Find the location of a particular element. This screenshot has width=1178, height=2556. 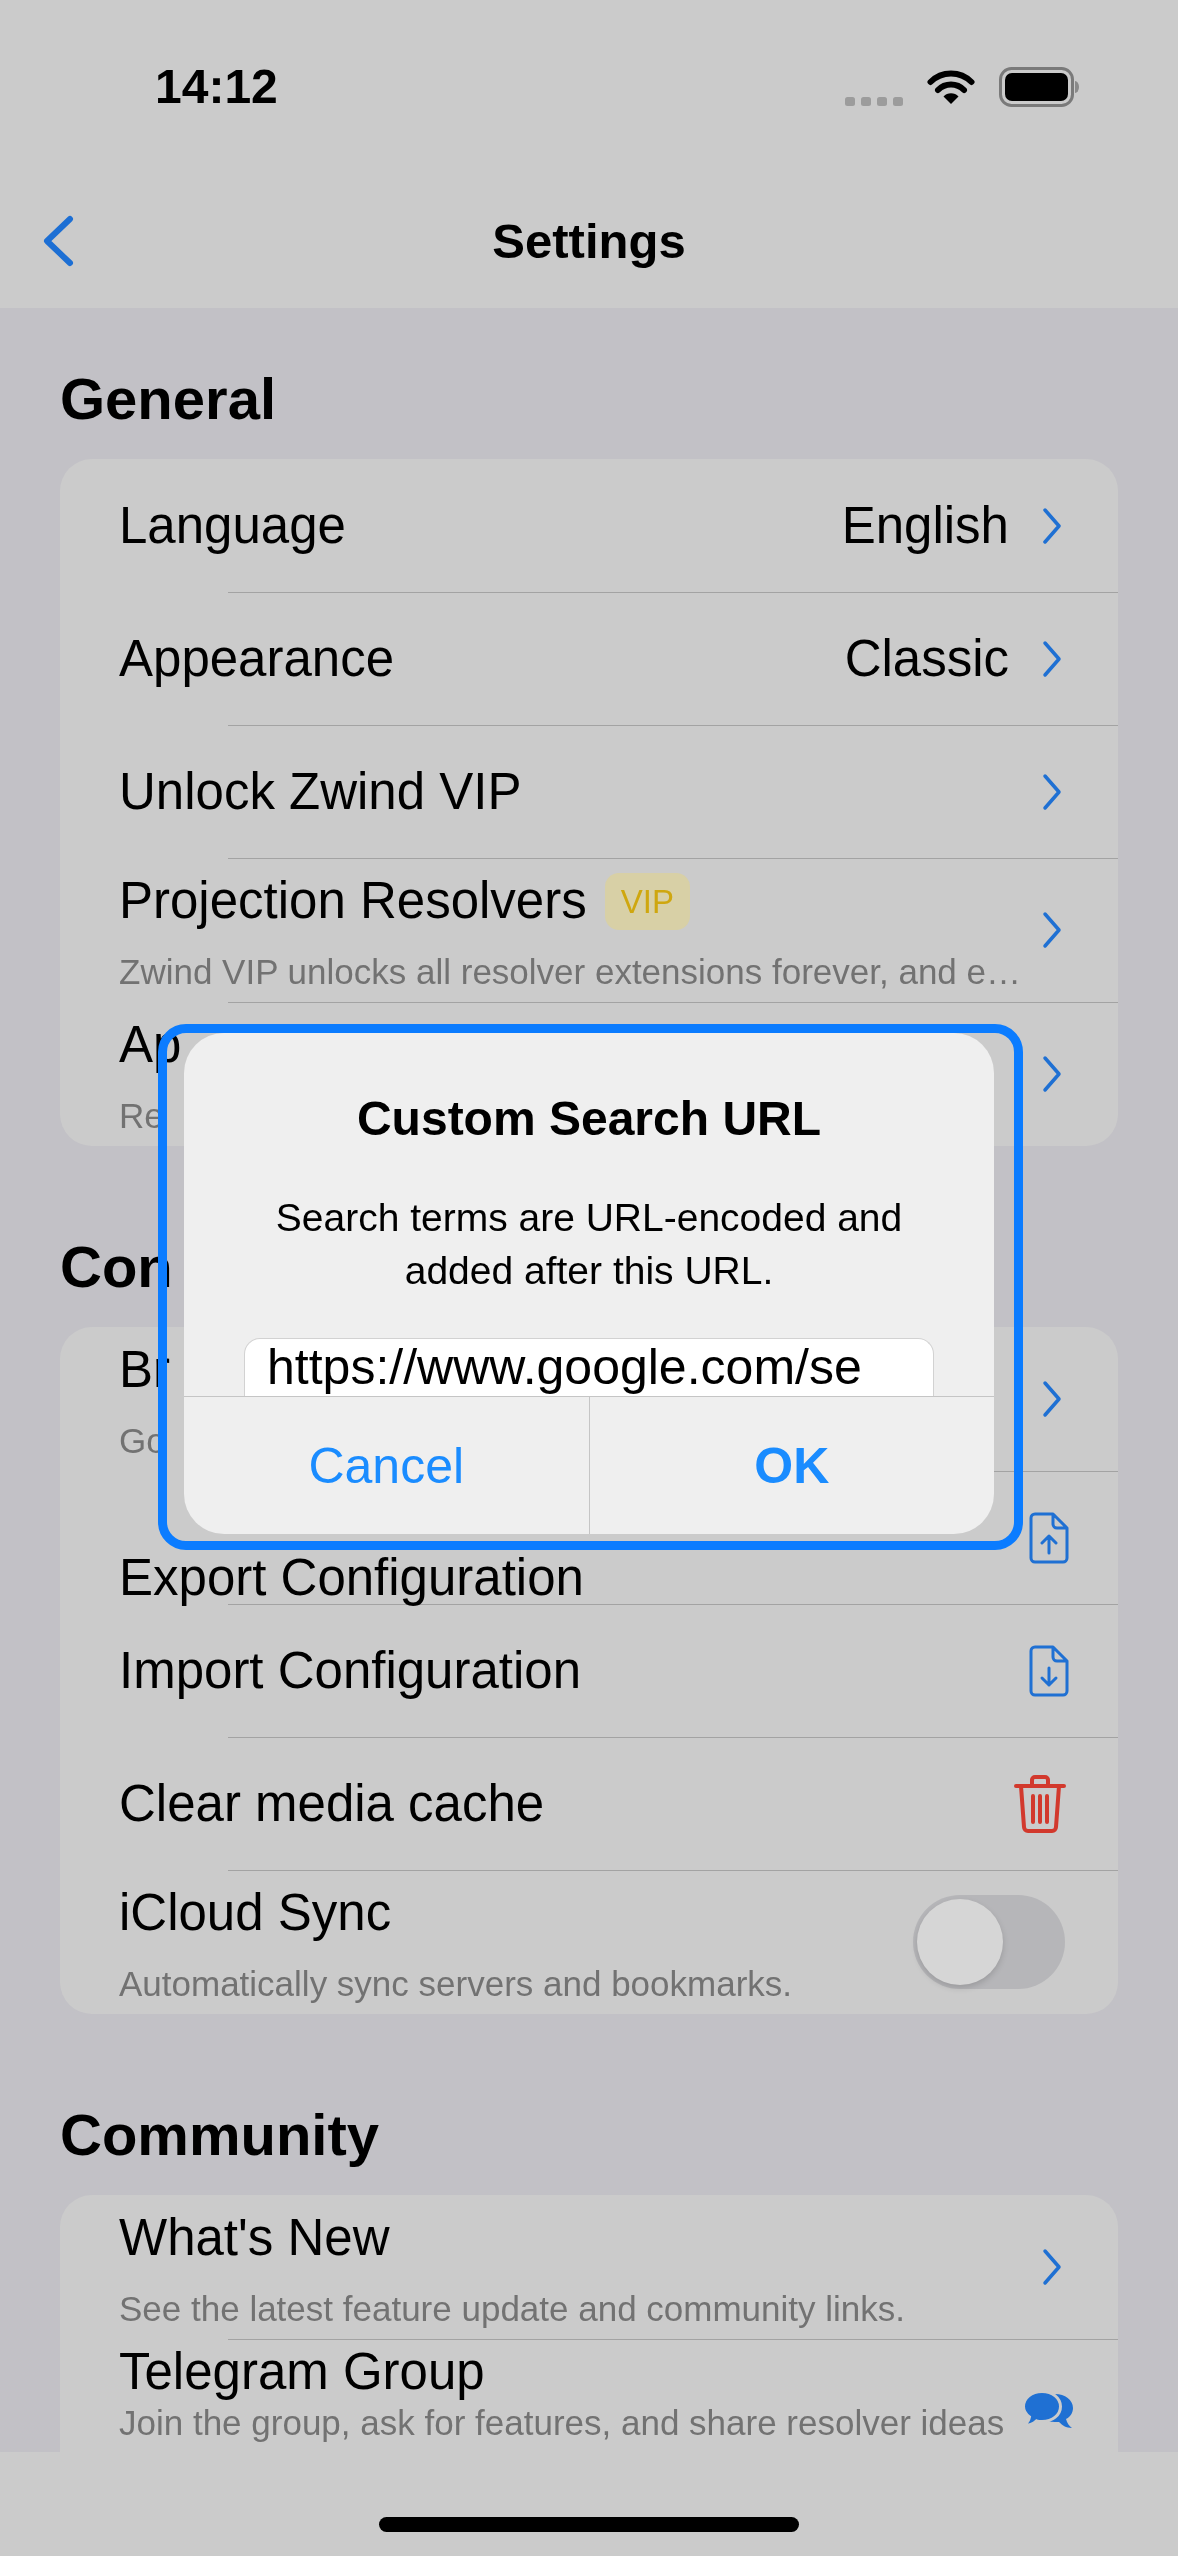

vip-badge: VIP is located at coordinates (647, 901).